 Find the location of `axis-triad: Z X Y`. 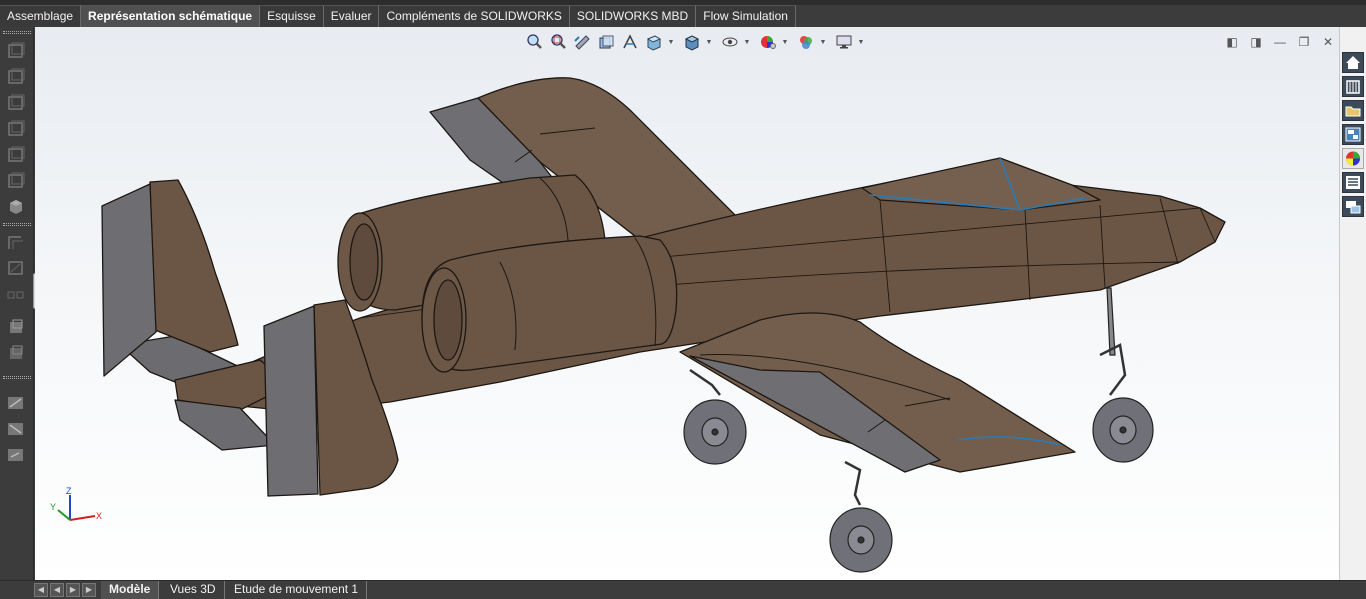

axis-triad: Z X Y is located at coordinates (76, 503).